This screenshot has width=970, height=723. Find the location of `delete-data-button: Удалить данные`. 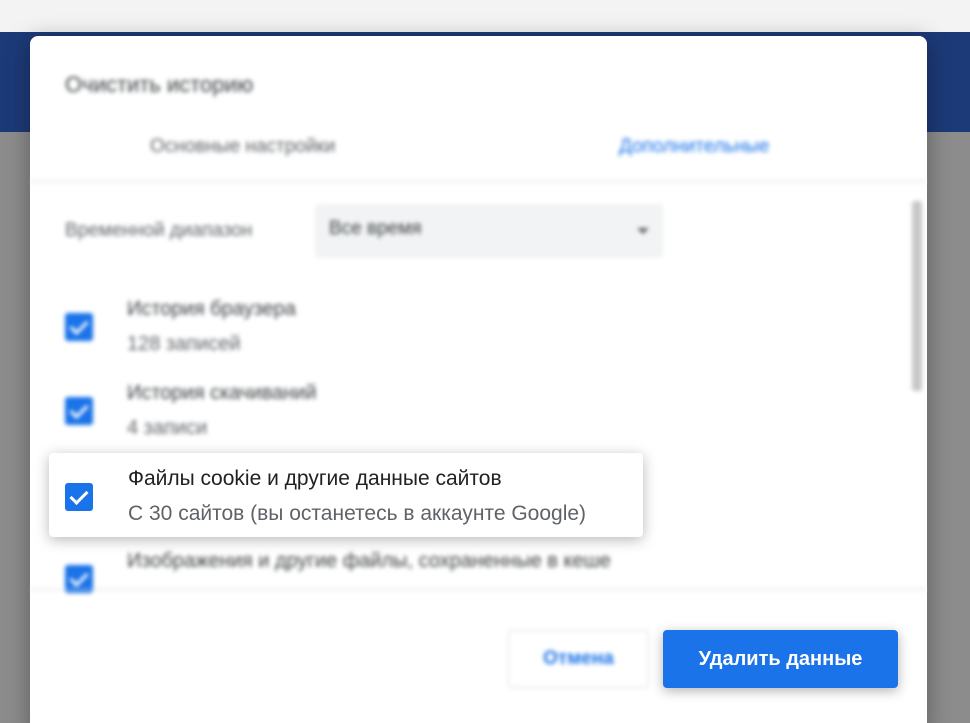

delete-data-button: Удалить данные is located at coordinates (780, 659).